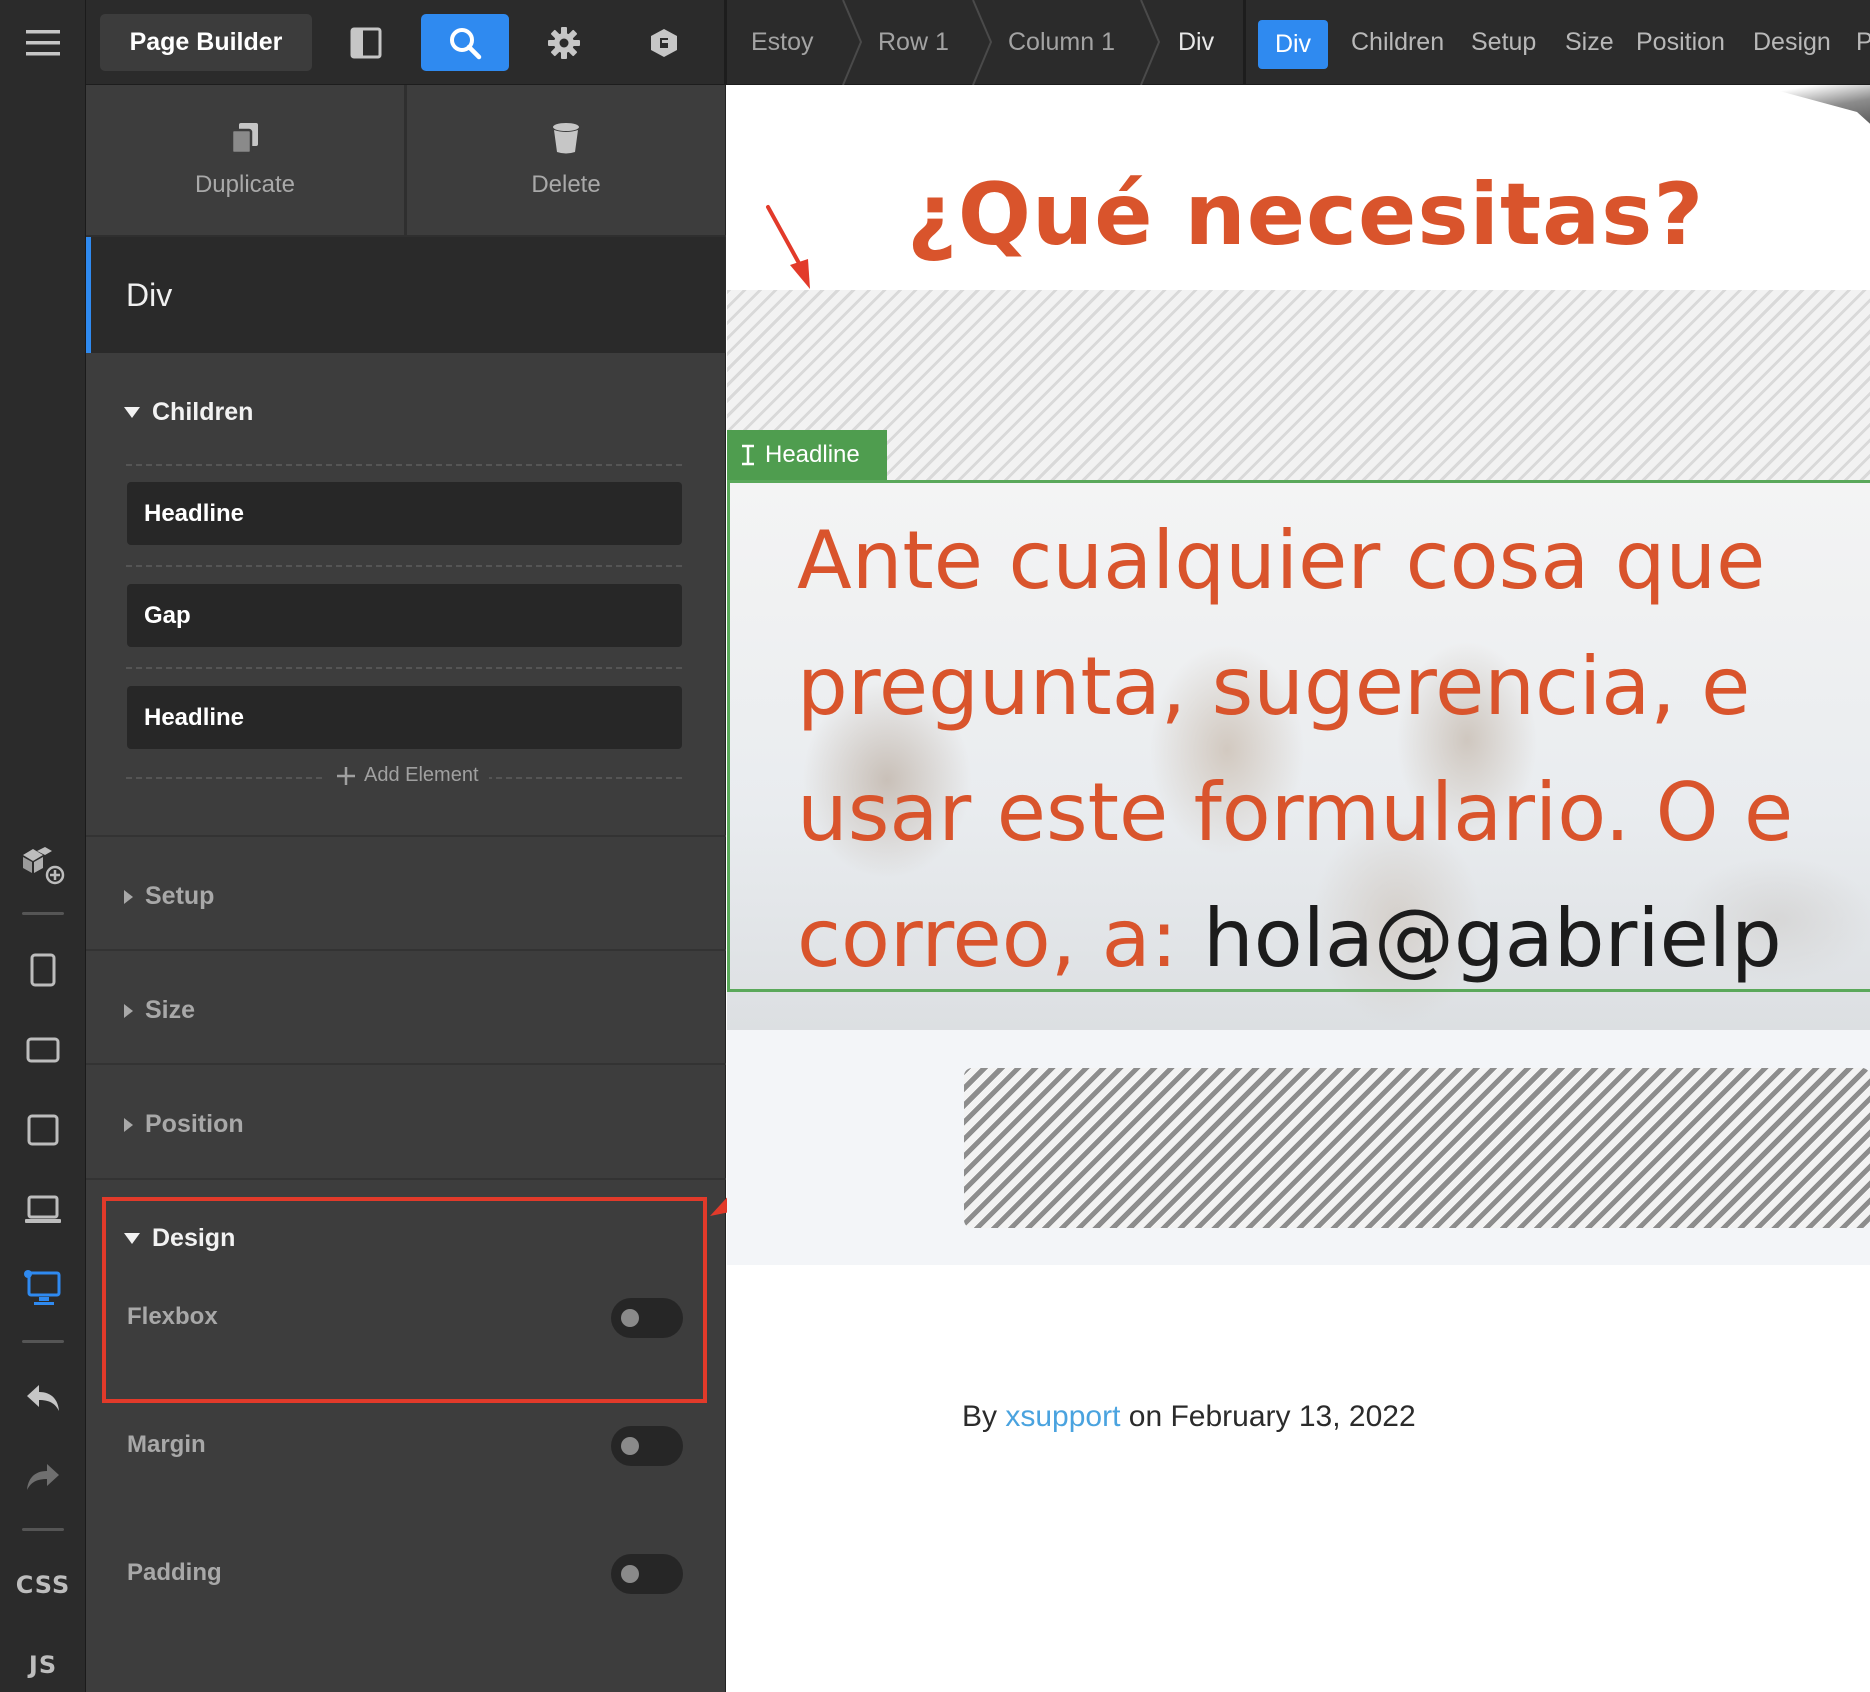 This screenshot has width=1870, height=1692. Describe the element at coordinates (1000, 938) in the screenshot. I see `headline-line-text: correo, a:` at that location.